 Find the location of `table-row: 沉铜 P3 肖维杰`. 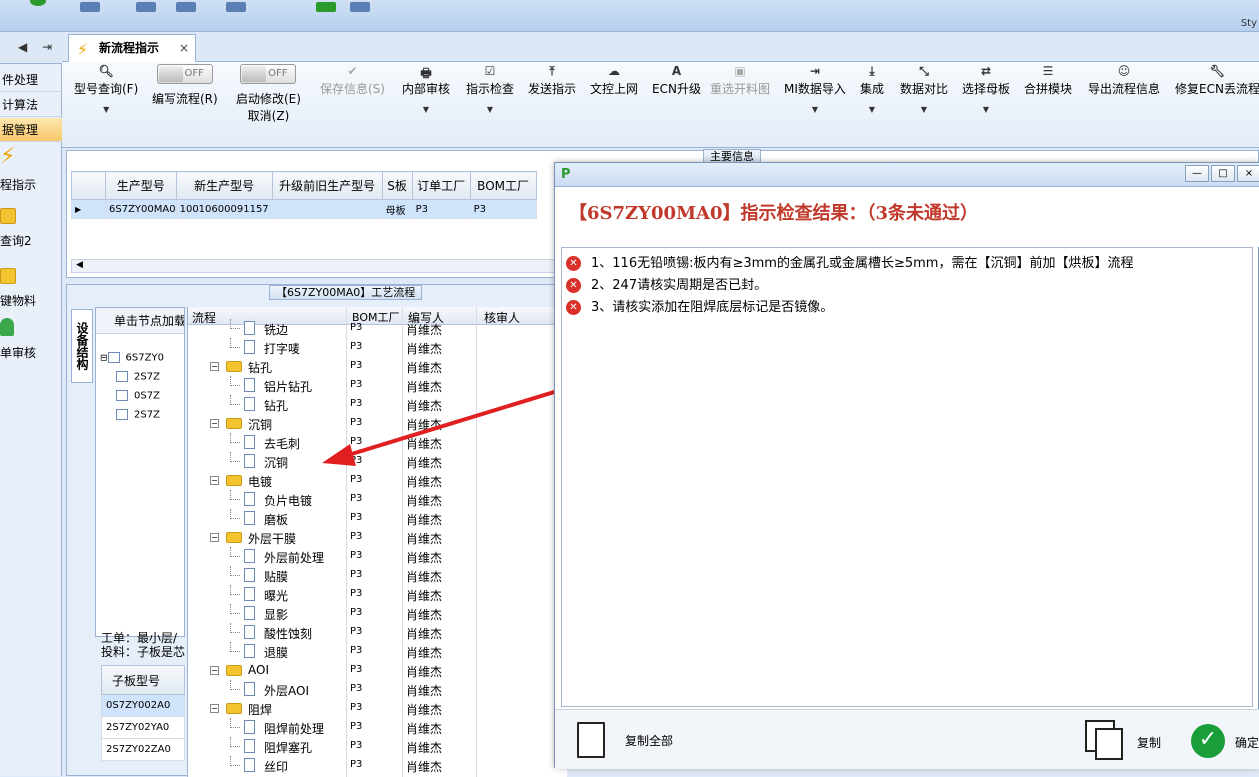

table-row: 沉铜 P3 肖维杰 is located at coordinates (377, 461).